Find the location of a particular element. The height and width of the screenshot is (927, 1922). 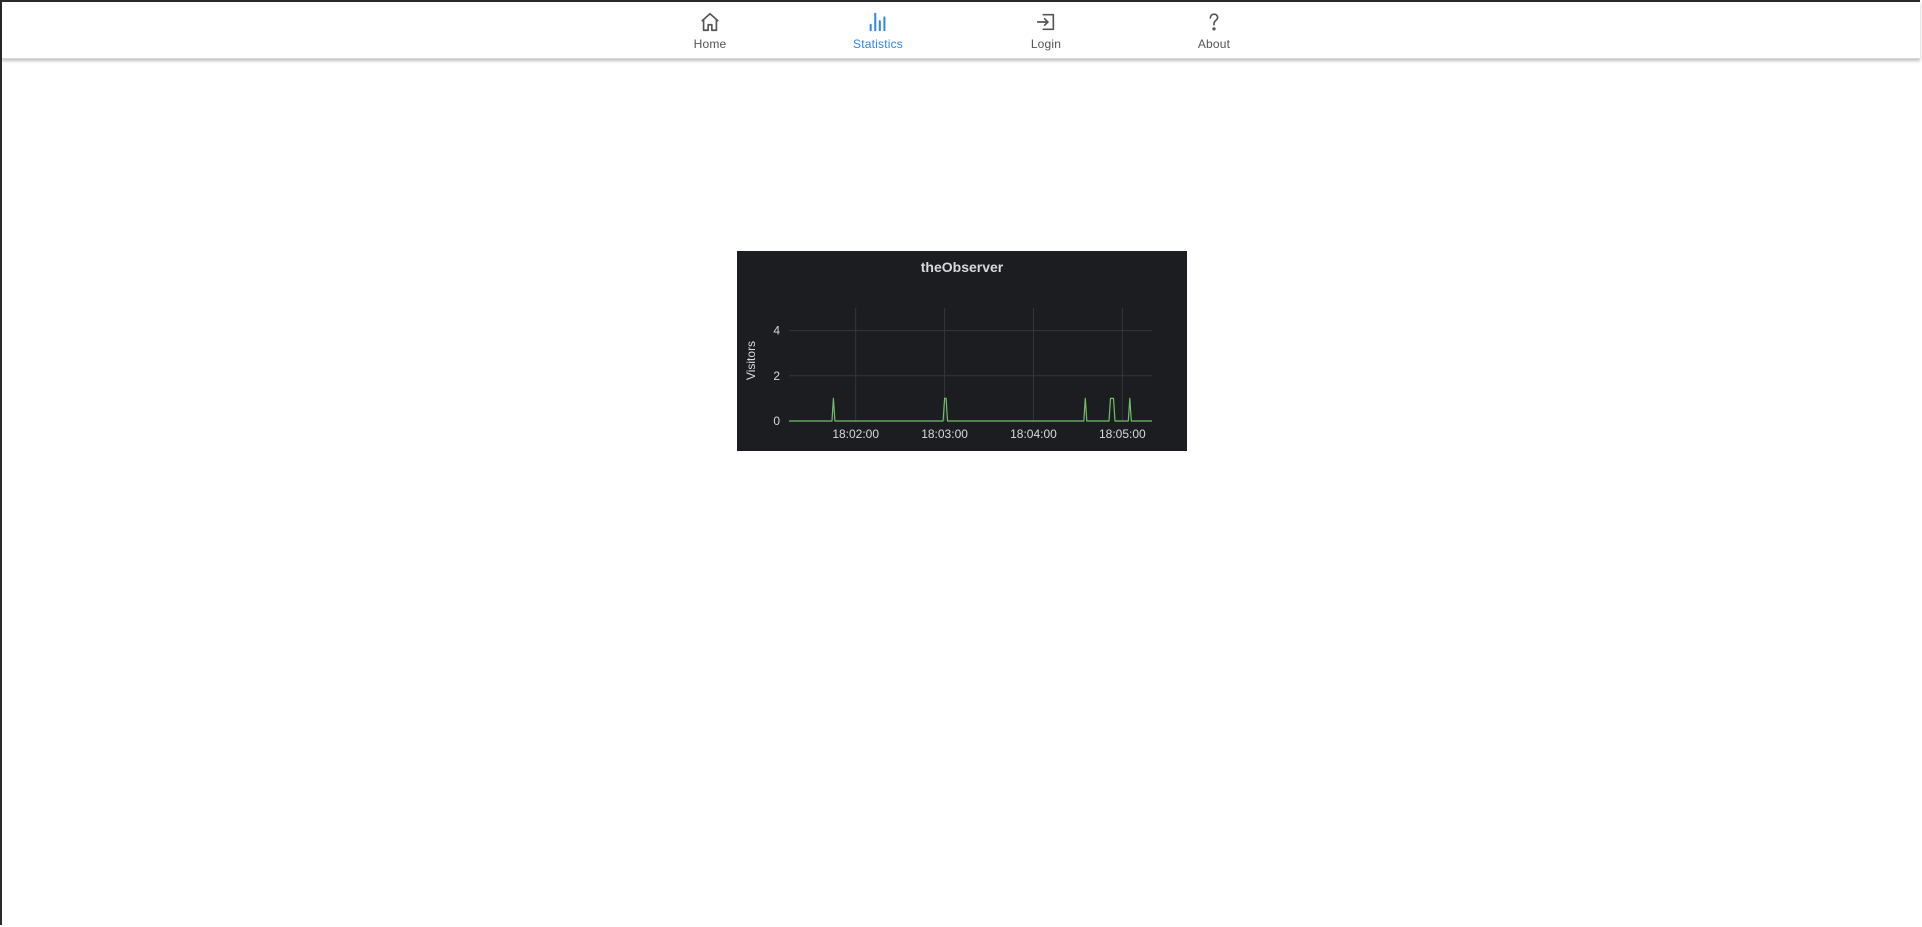

nav-item-label: Login is located at coordinates (1046, 44).